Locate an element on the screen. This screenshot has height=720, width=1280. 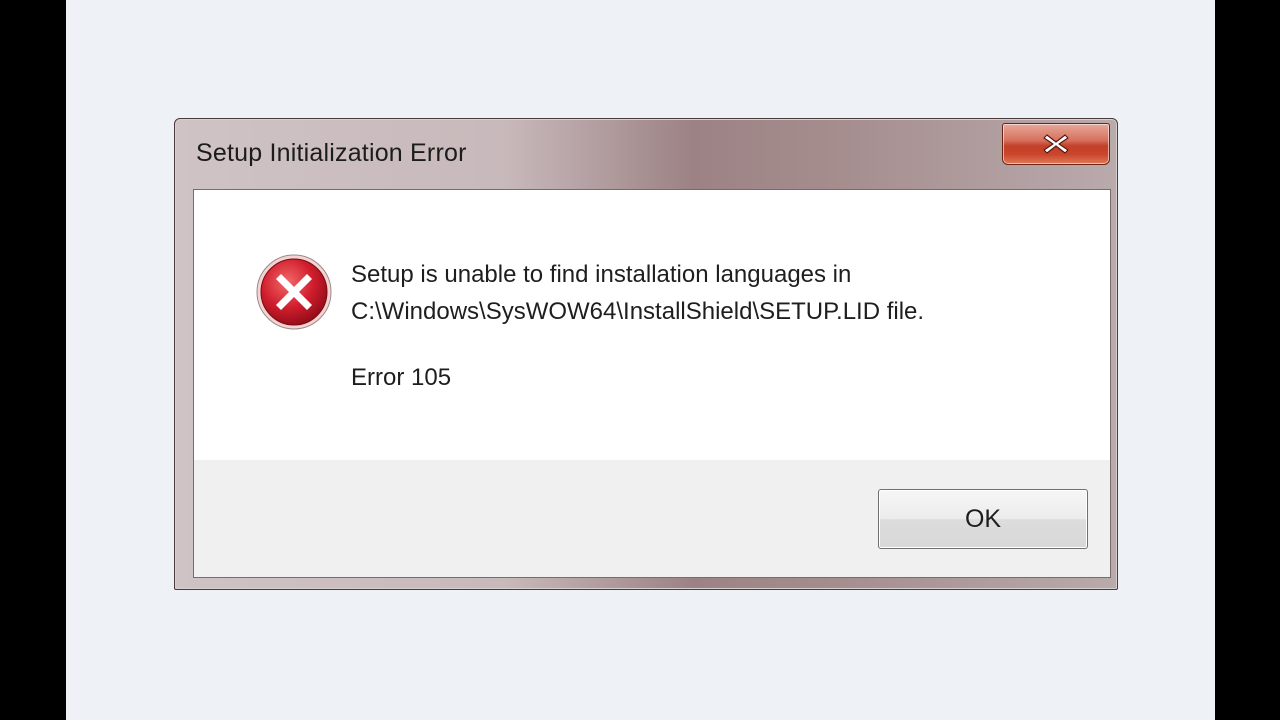
close-icon is located at coordinates (1056, 144).